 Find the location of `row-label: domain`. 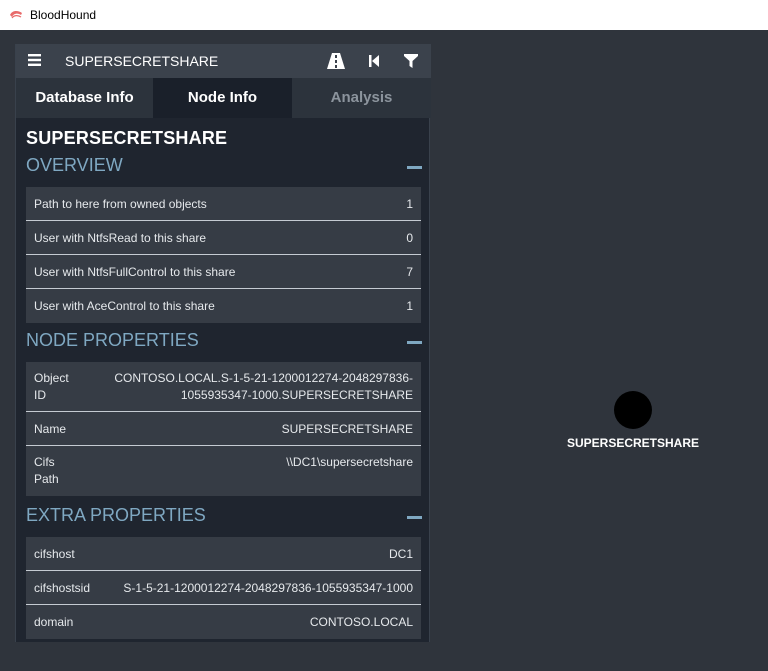

row-label: domain is located at coordinates (54, 622).